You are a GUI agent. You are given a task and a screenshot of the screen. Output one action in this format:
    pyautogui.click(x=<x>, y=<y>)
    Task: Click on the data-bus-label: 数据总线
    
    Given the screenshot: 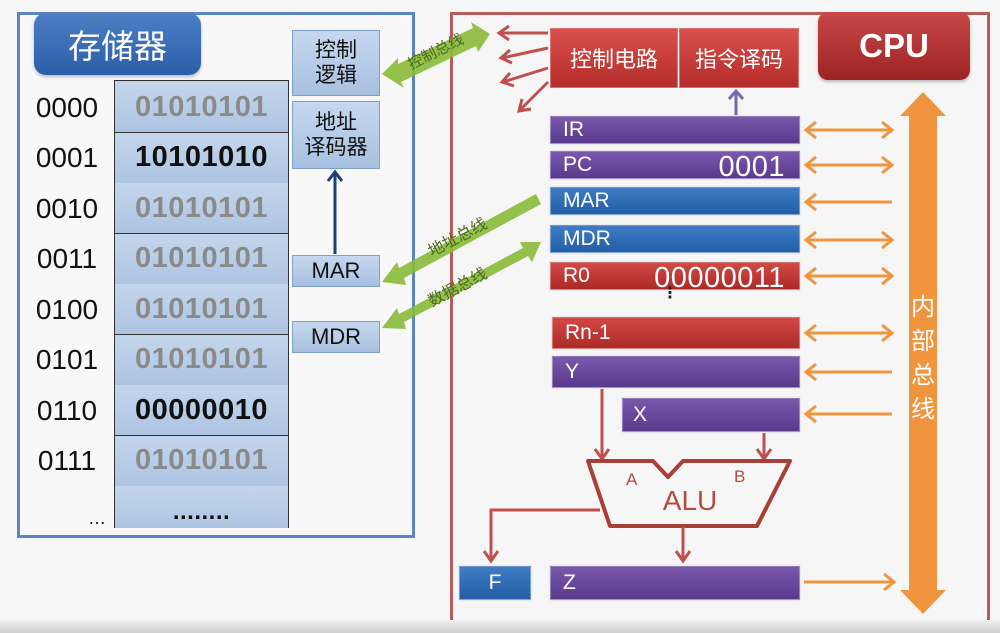 What is the action you would take?
    pyautogui.click(x=457, y=287)
    